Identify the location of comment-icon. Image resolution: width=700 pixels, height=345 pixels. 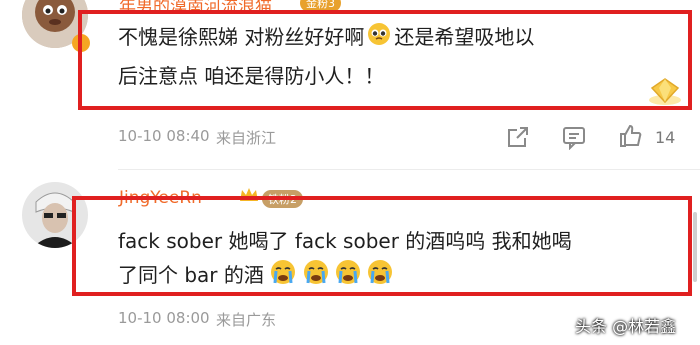
(574, 137).